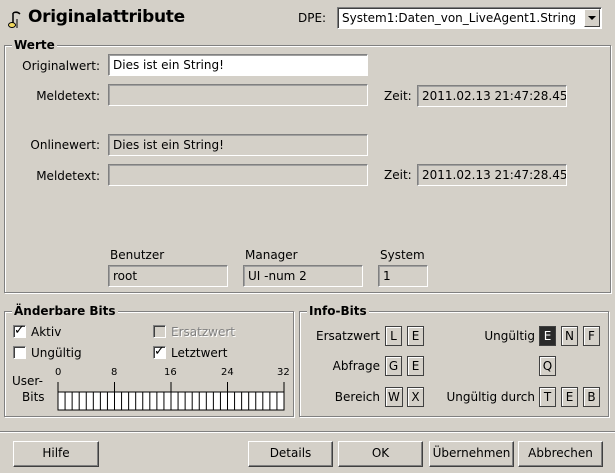  Describe the element at coordinates (56, 353) in the screenshot. I see `ungueltig-label: Ungültig` at that location.